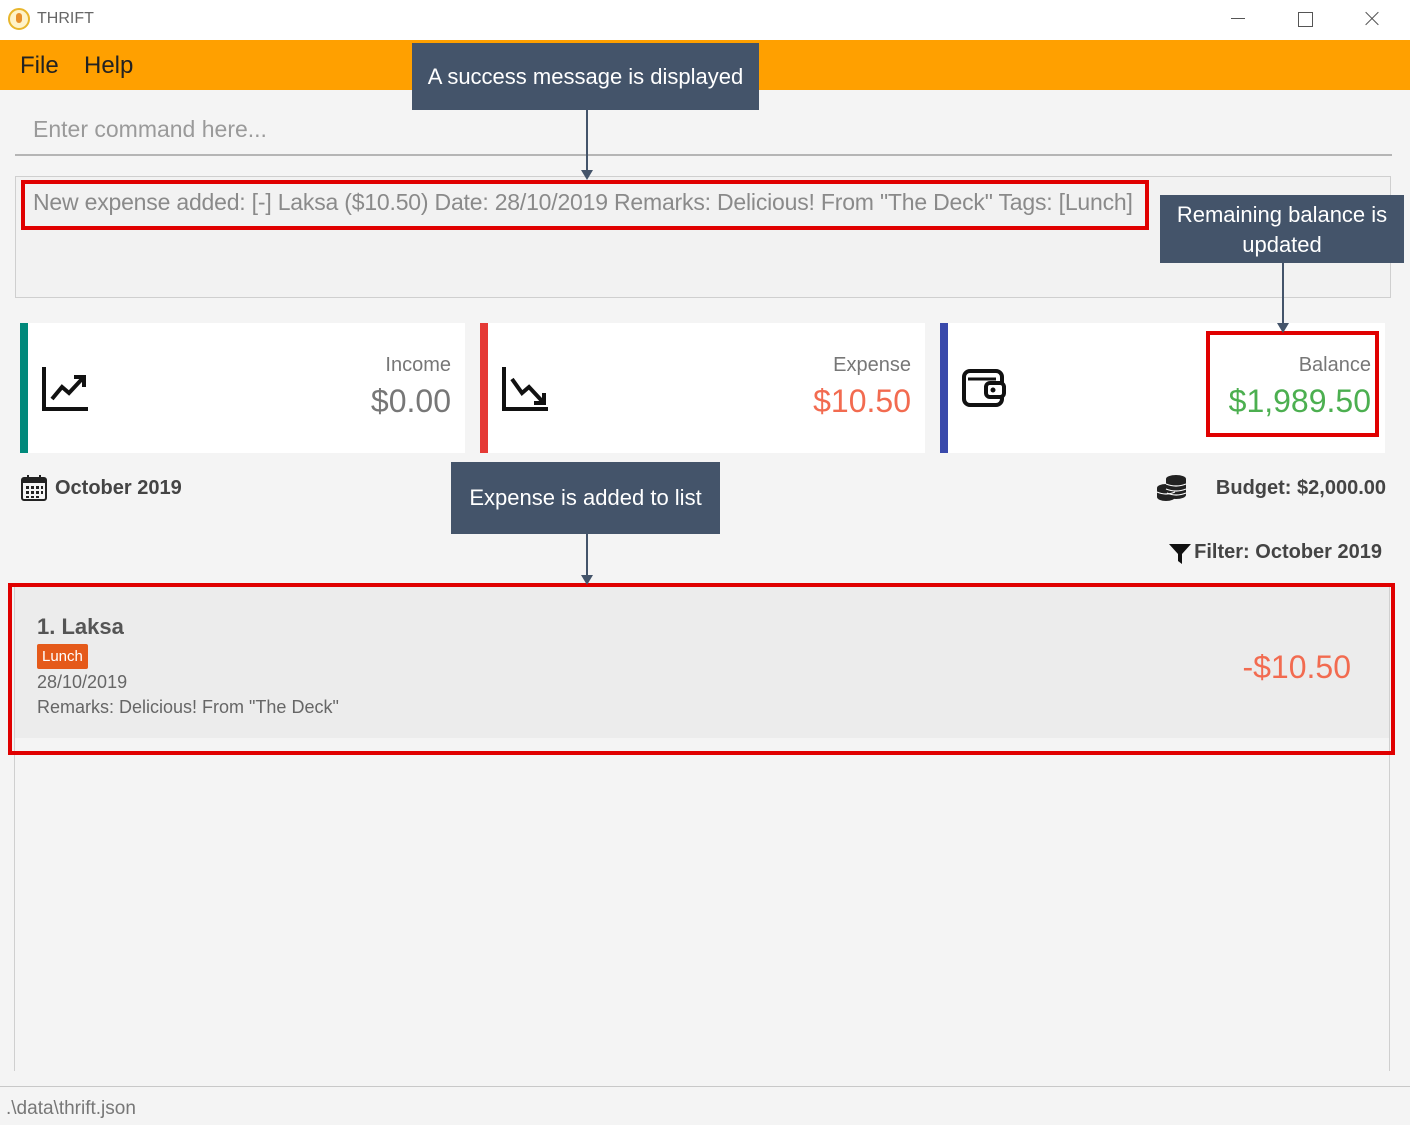 Image resolution: width=1410 pixels, height=1125 pixels. I want to click on maximize-button, so click(1304, 19).